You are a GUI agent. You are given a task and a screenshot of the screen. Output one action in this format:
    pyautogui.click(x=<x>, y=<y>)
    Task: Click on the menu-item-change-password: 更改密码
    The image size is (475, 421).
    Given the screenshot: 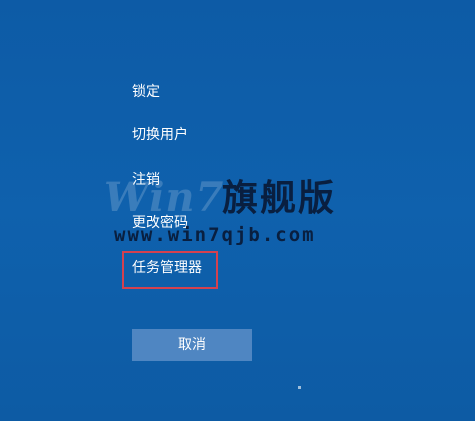 What is the action you would take?
    pyautogui.click(x=160, y=223)
    